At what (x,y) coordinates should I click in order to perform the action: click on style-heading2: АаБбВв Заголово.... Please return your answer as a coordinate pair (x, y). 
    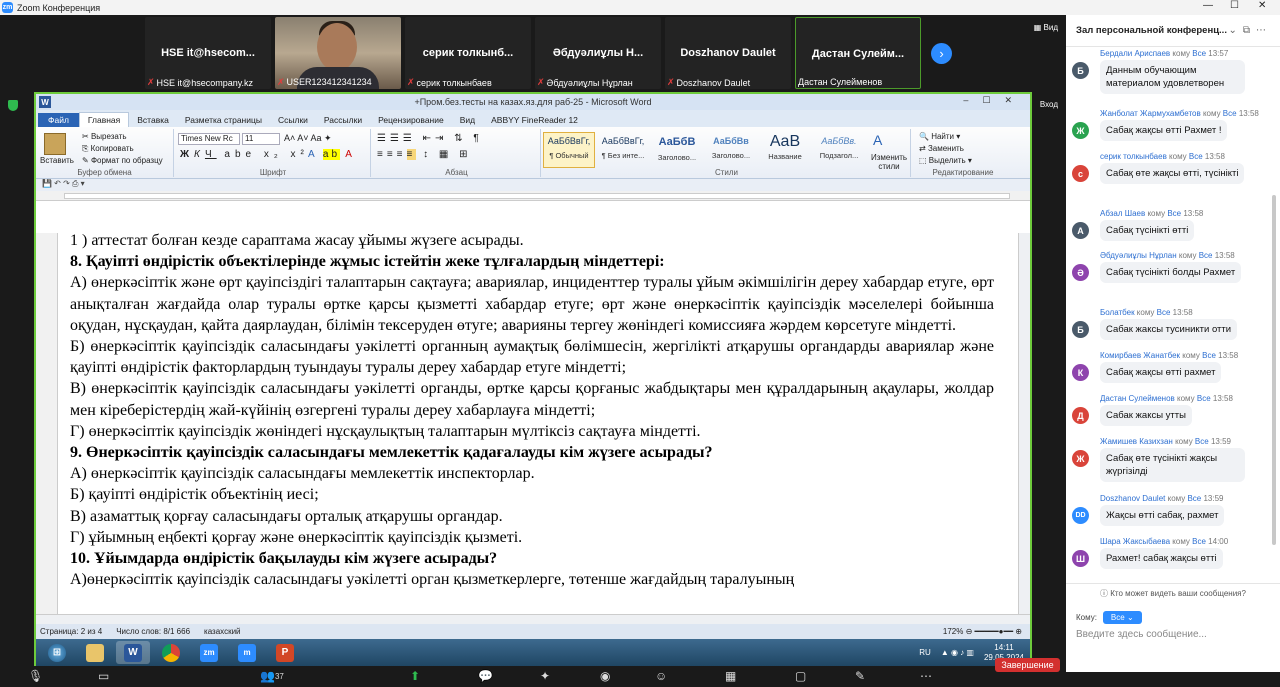
    Looking at the image, I should click on (731, 150).